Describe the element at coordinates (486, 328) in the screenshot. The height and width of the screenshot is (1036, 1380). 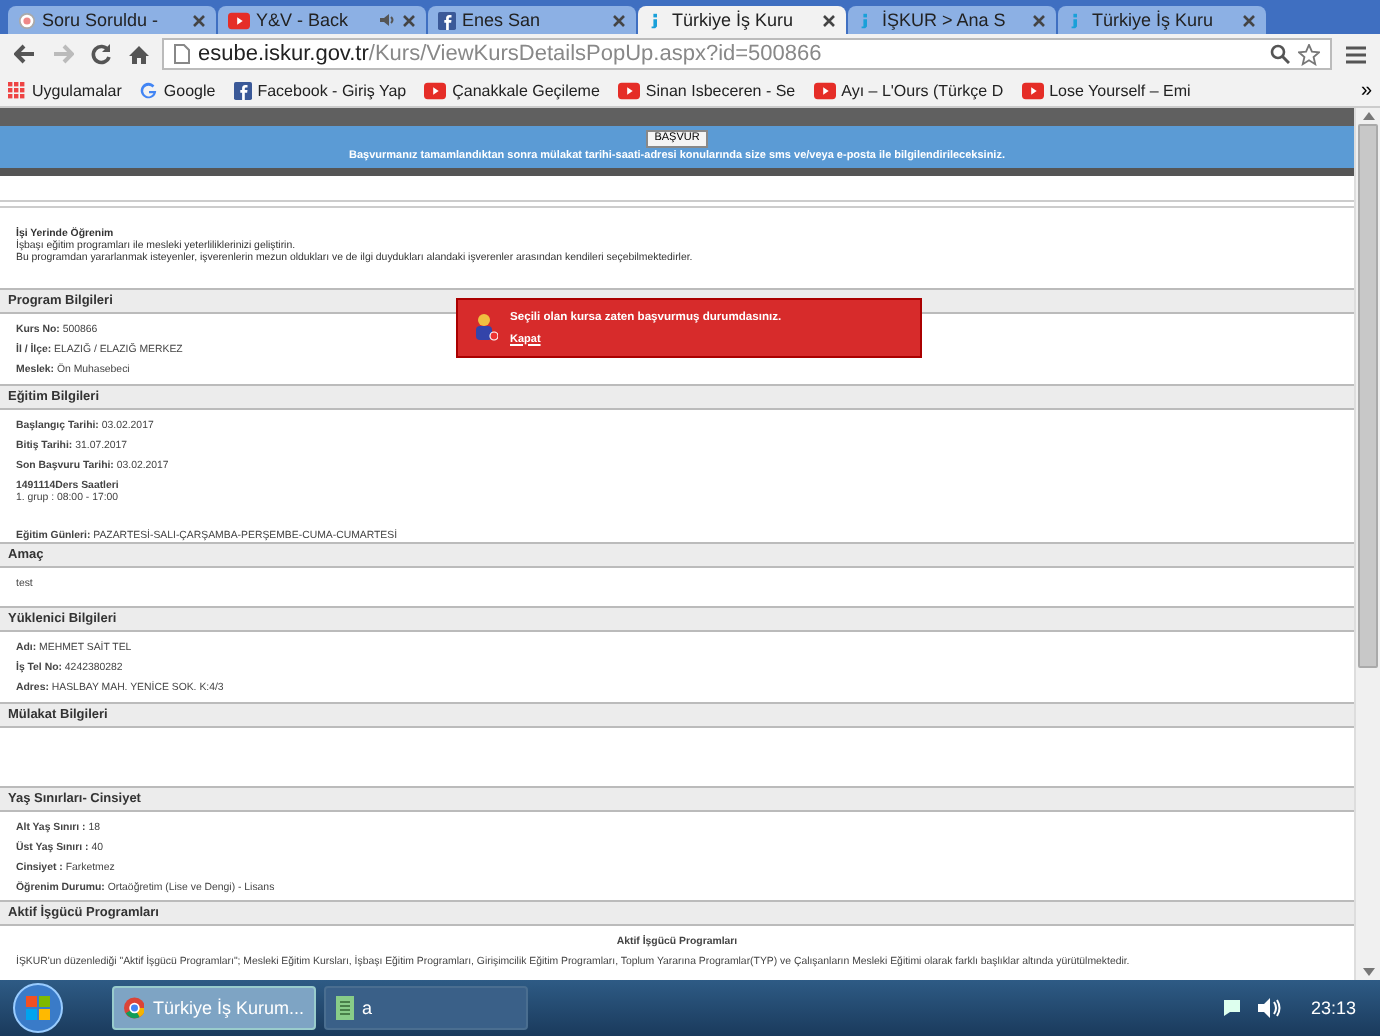
I see `person-icon` at that location.